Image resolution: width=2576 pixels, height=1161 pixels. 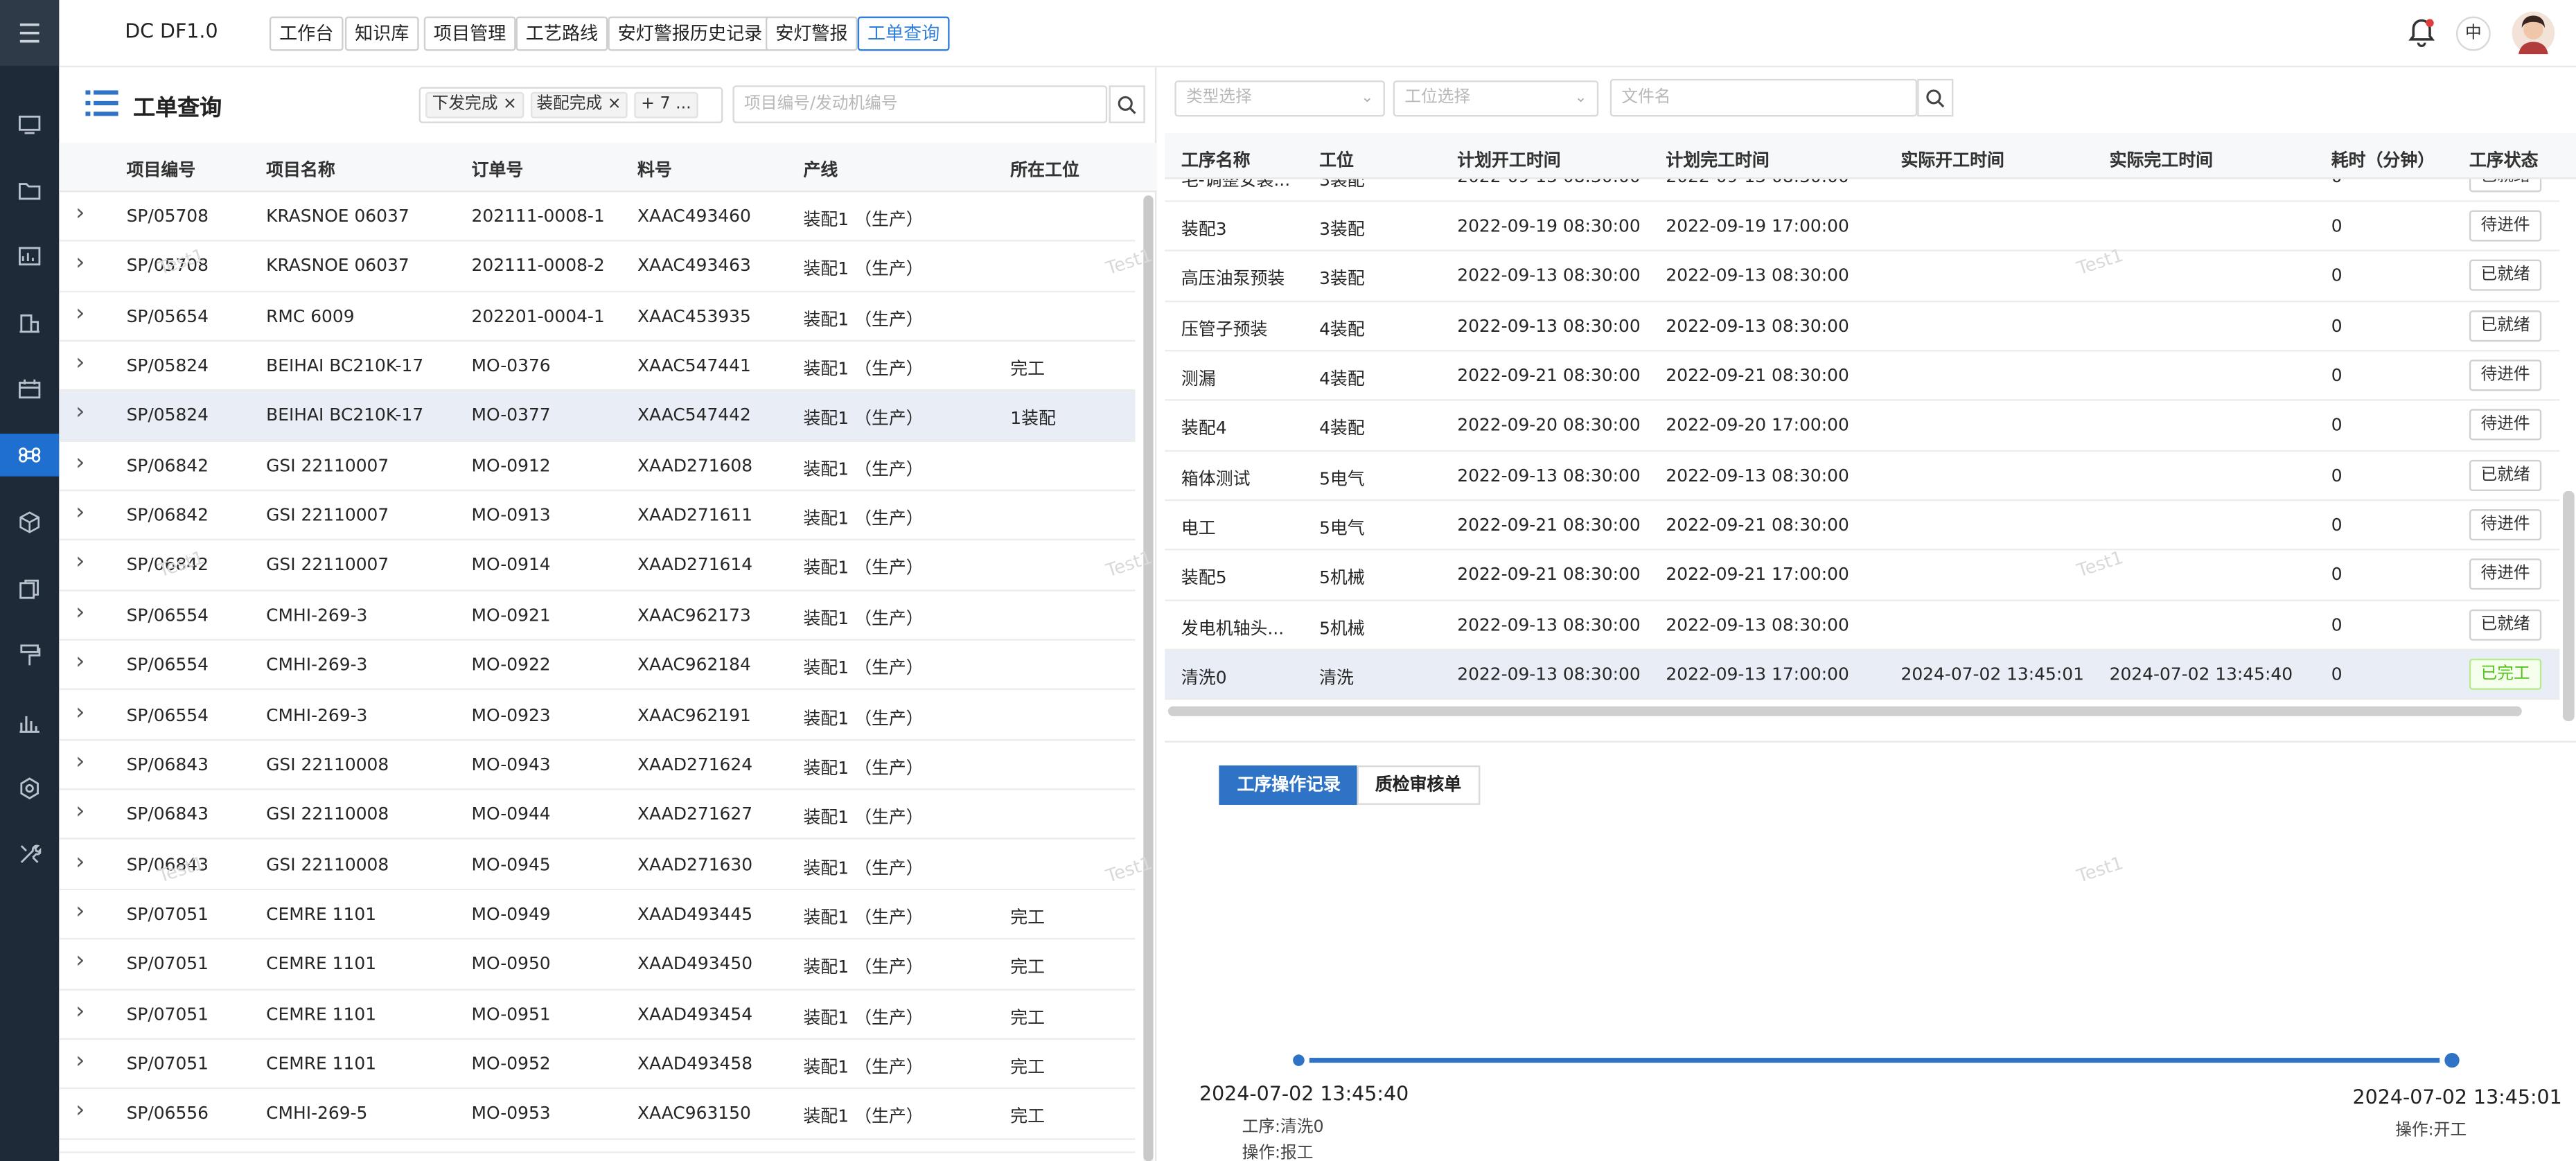 What do you see at coordinates (474, 104) in the screenshot?
I see `filter-chip: 下发完成 ×` at bounding box center [474, 104].